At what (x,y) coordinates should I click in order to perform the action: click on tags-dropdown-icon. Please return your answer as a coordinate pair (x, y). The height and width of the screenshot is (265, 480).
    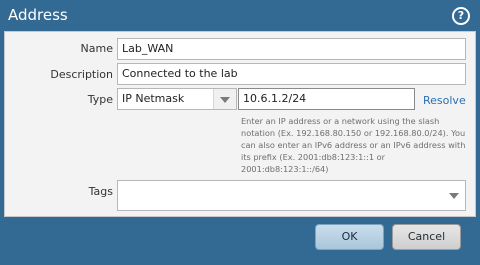
    Looking at the image, I should click on (454, 196).